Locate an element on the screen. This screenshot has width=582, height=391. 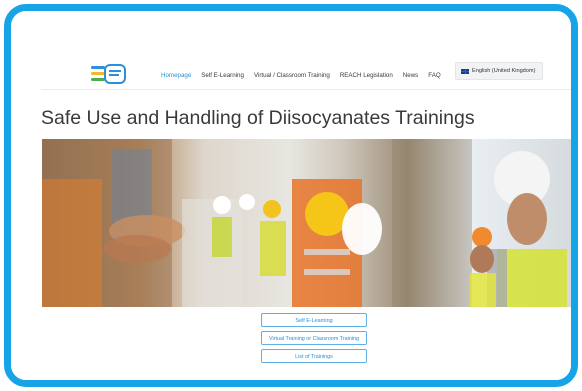
site-logo is located at coordinates (109, 75).